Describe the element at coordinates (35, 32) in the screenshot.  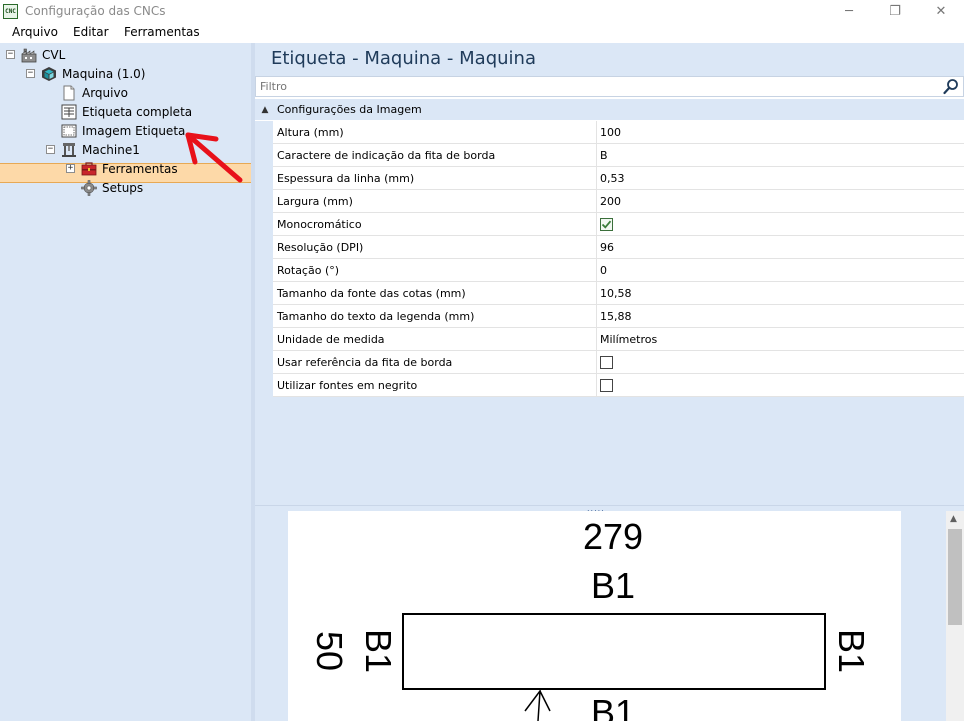
I see `menu-arquivo: Arquivo` at that location.